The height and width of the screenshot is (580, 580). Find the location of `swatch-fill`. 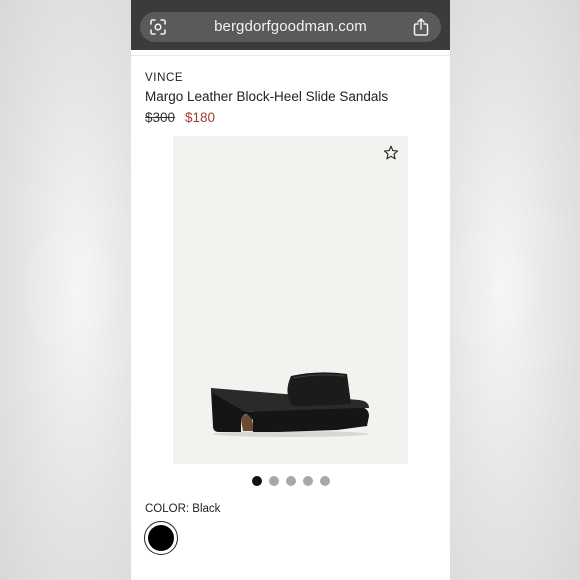

swatch-fill is located at coordinates (160, 537).